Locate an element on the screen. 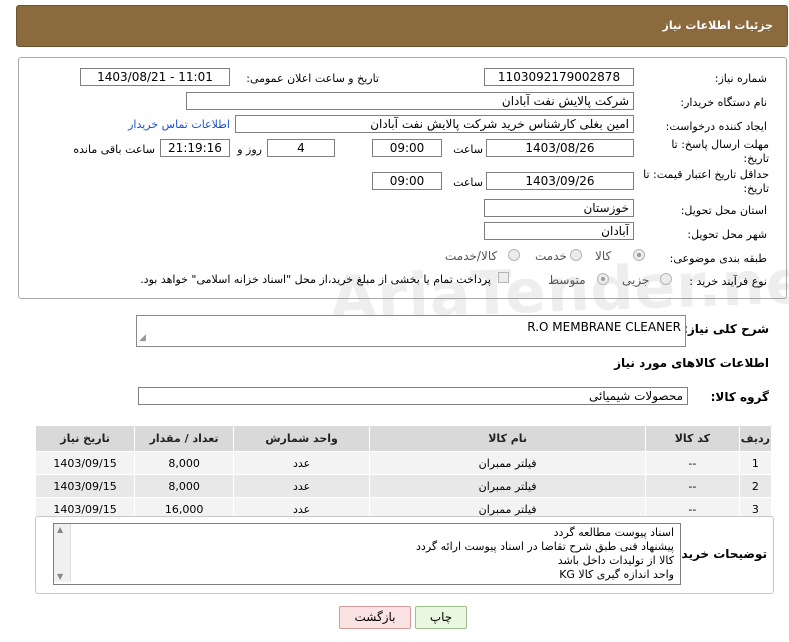  announce-field: 1403/08/21 - 11:01 is located at coordinates (155, 77).